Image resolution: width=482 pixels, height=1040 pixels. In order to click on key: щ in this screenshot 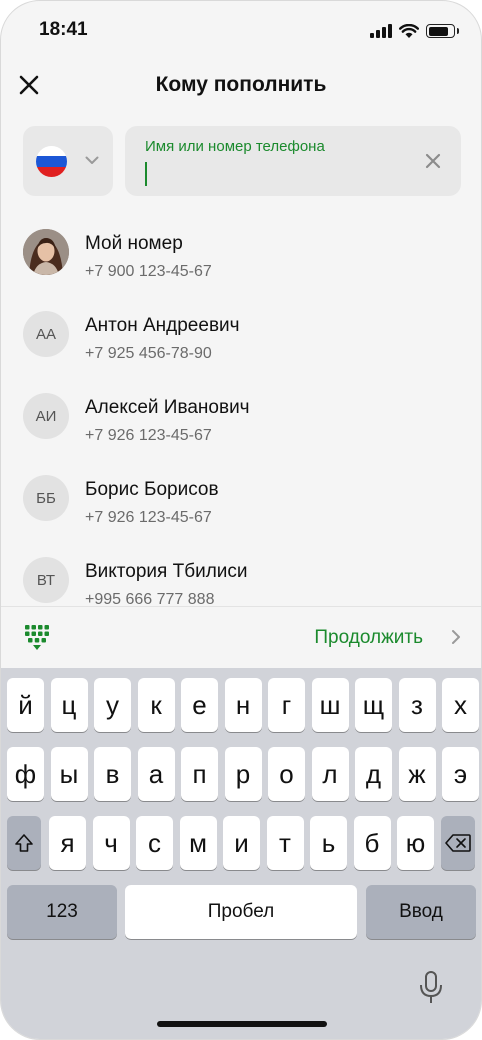, I will do `click(373, 705)`.